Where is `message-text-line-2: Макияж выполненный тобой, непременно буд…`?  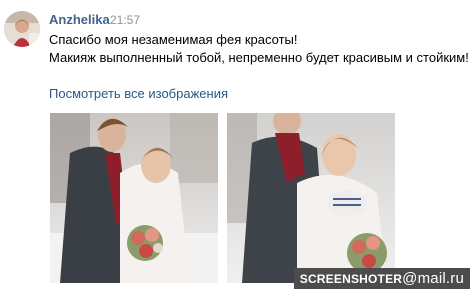 message-text-line-2: Макияж выполненный тобой, непременно буд… is located at coordinates (259, 57).